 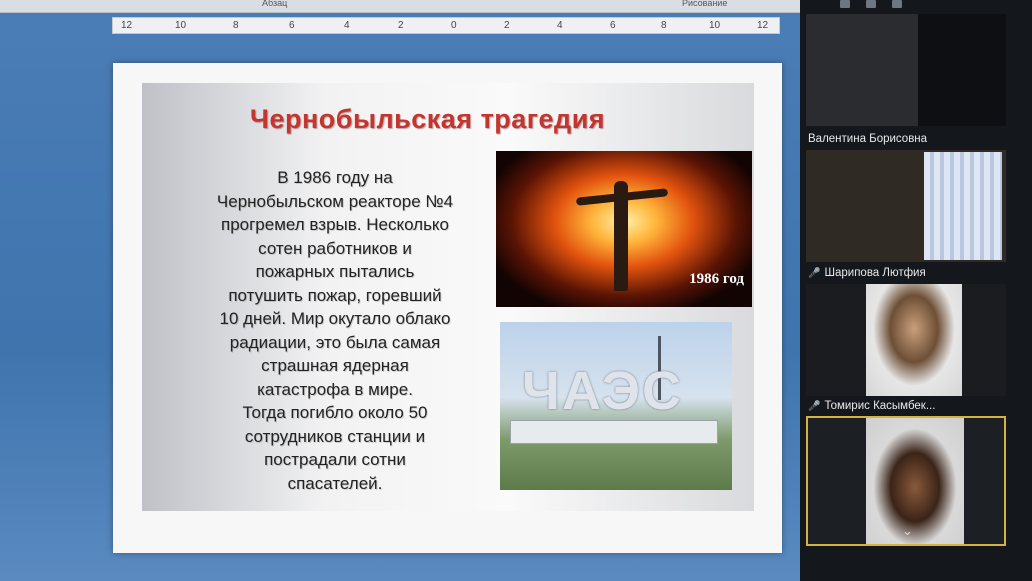 What do you see at coordinates (446, 25) in the screenshot?
I see `horizontal-ruler: 12 10 8 6 4 2 0 2 4 6 8 10 12` at bounding box center [446, 25].